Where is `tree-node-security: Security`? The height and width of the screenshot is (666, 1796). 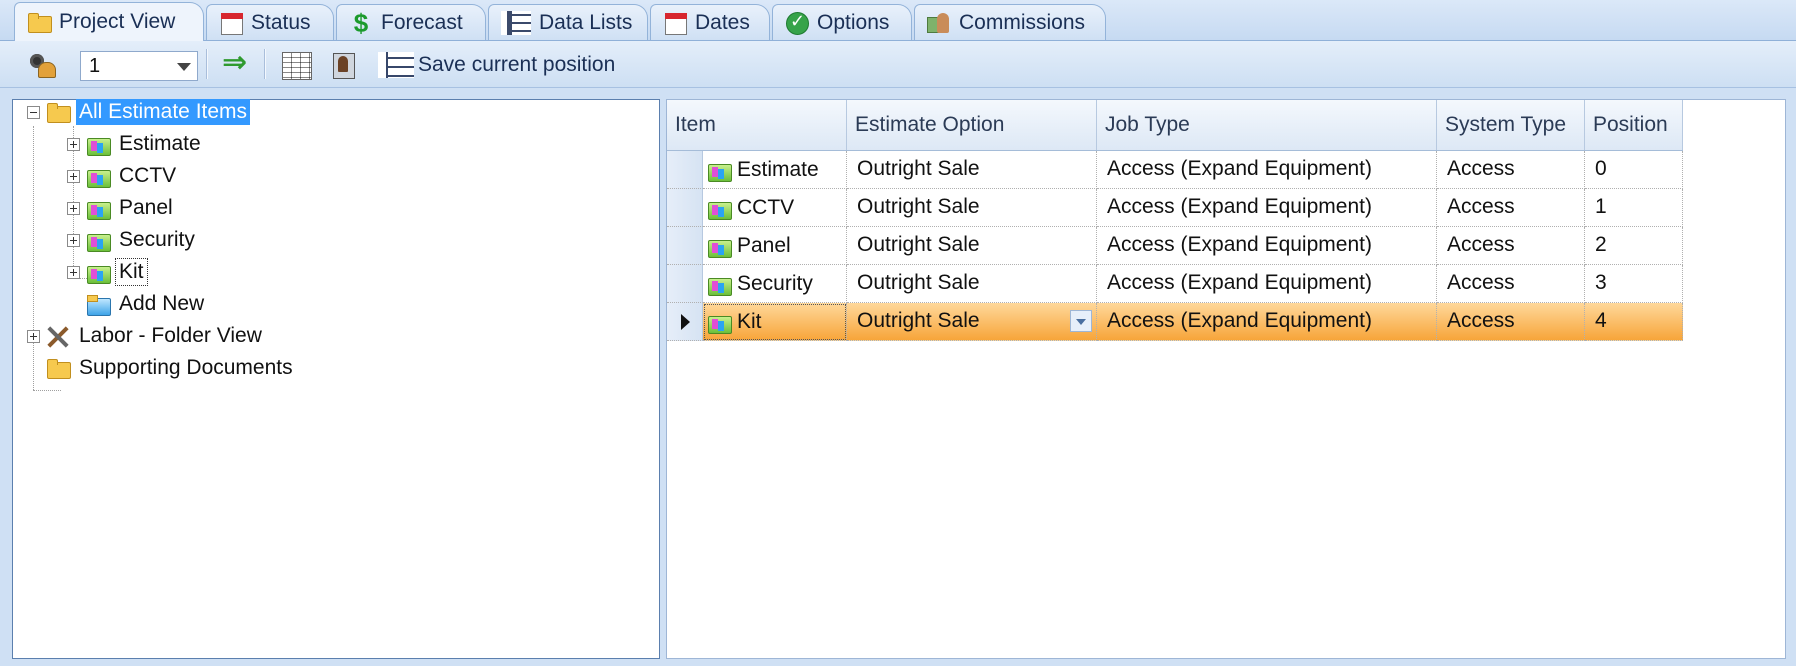 tree-node-security: Security is located at coordinates (132, 240).